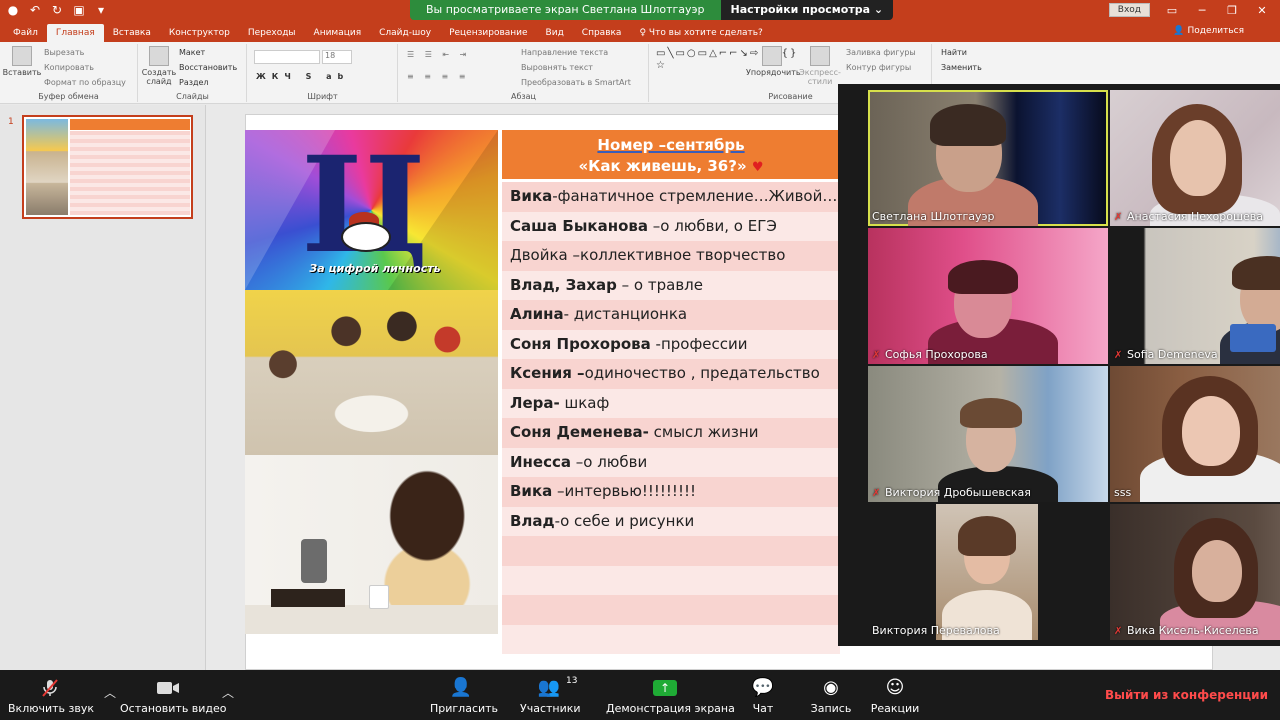  I want to click on lightbulb-icon: ♀, so click(644, 33).